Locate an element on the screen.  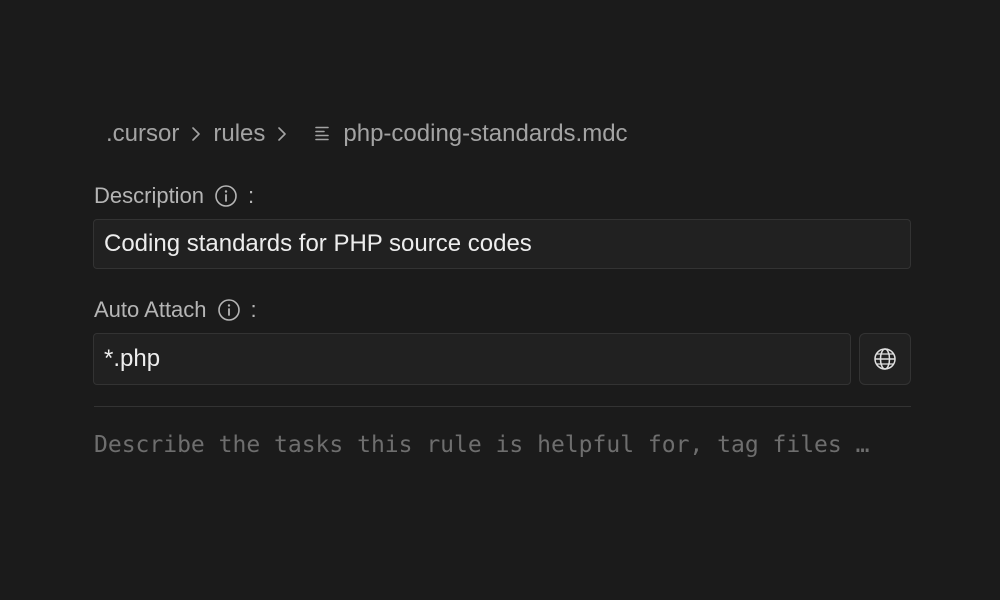
description-label-row: Description : is located at coordinates (174, 196).